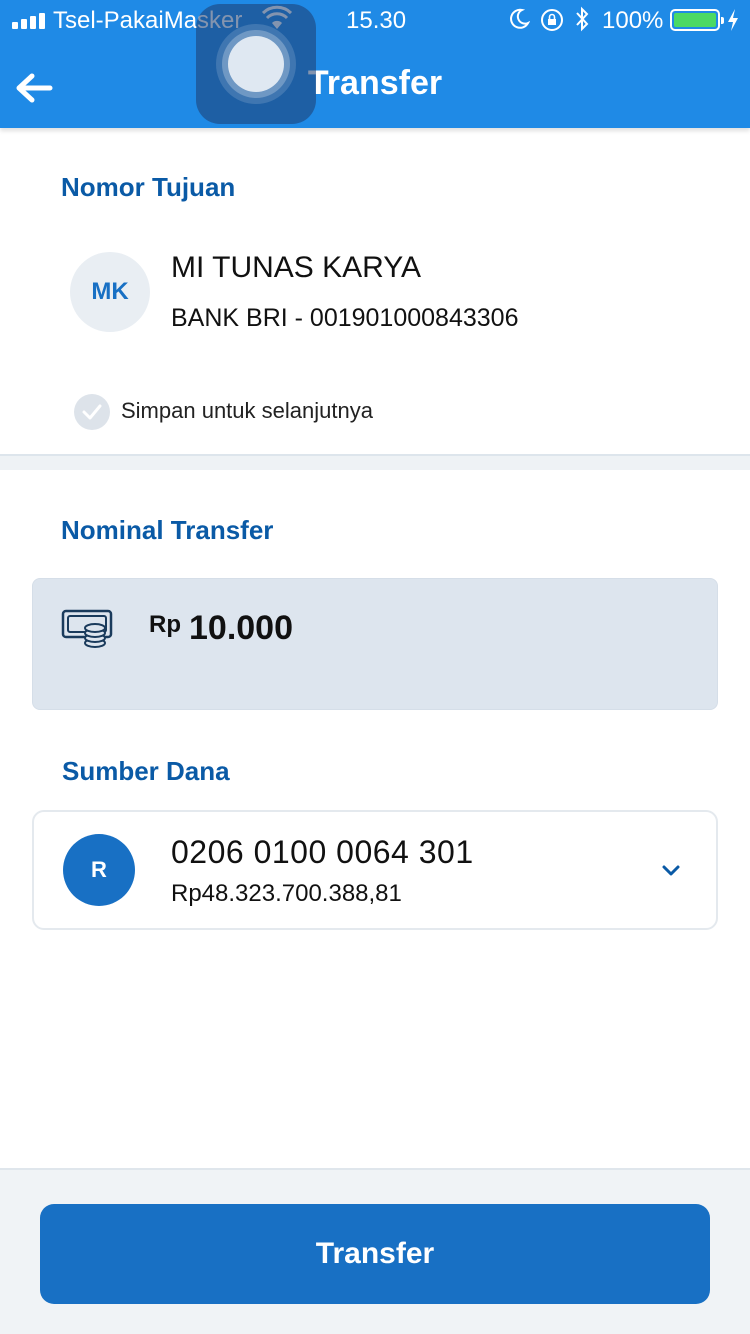  What do you see at coordinates (375, 462) in the screenshot?
I see `section-divider` at bounding box center [375, 462].